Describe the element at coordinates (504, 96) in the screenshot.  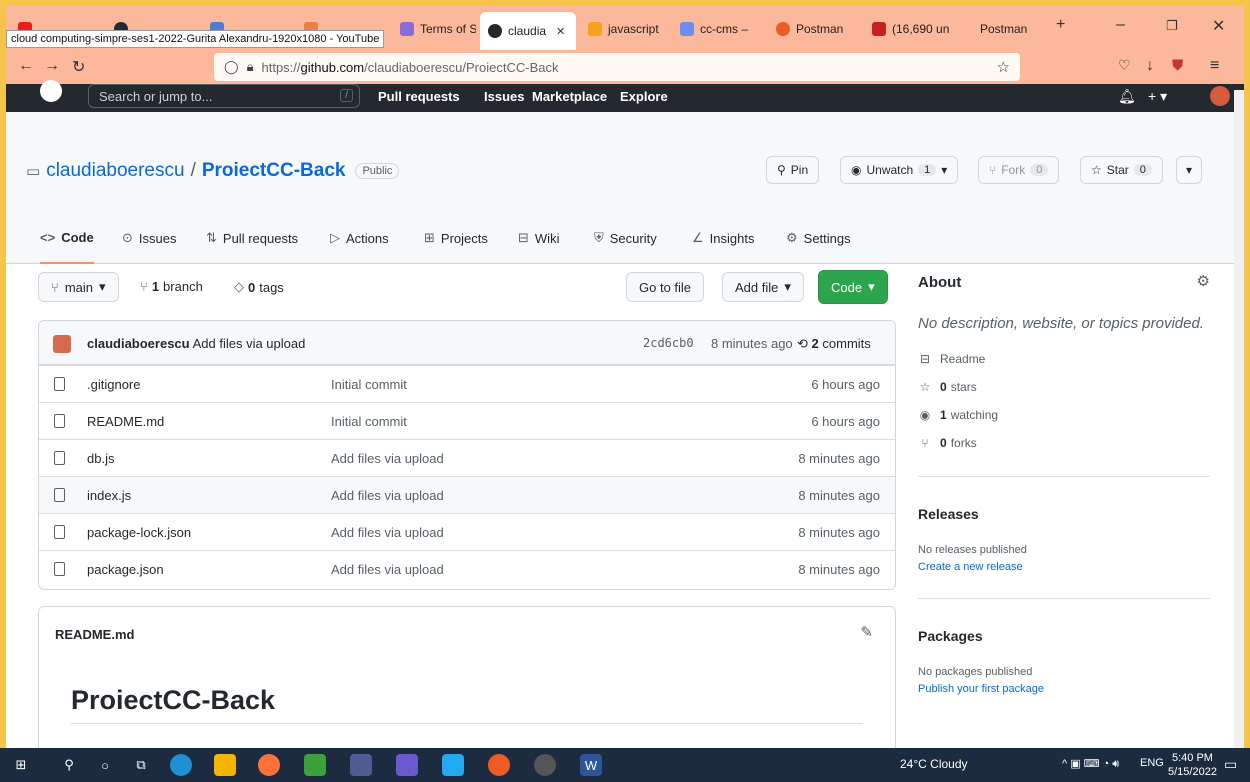
I see `nav-issues: Issues` at that location.